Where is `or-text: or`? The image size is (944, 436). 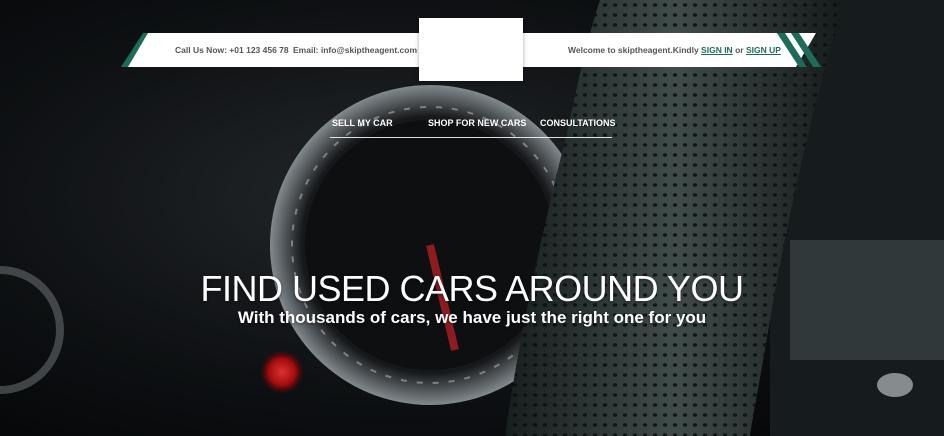 or-text: or is located at coordinates (739, 50).